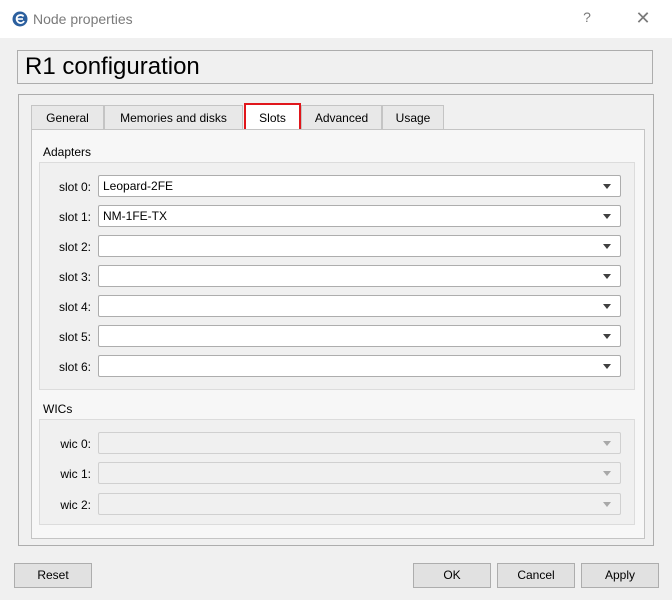  Describe the element at coordinates (335, 67) in the screenshot. I see `config-title: R1 configuration` at that location.